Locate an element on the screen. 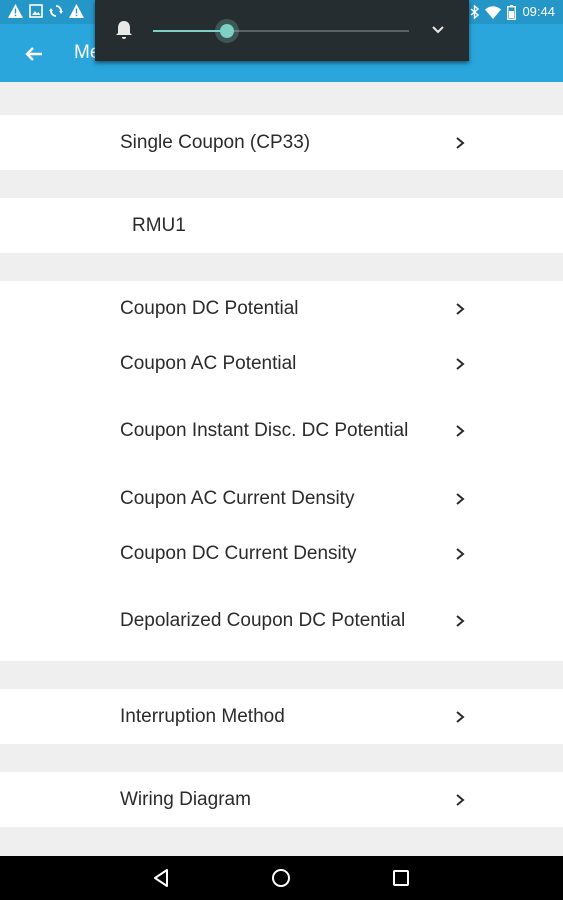  volume-panel is located at coordinates (282, 30).